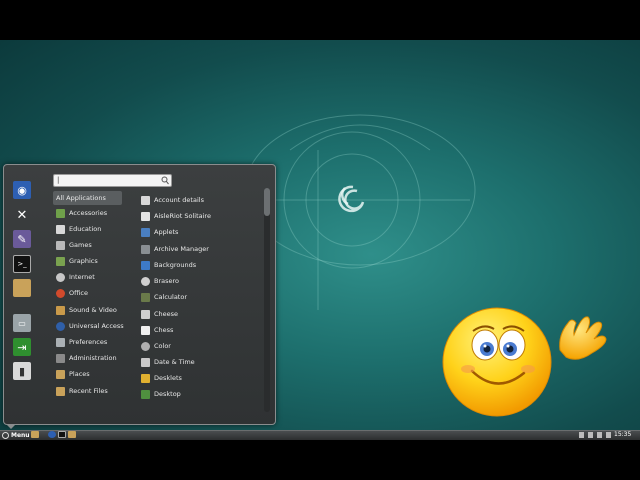 The height and width of the screenshot is (480, 640). I want to click on category-universal-access: Universal Access, so click(88, 326).